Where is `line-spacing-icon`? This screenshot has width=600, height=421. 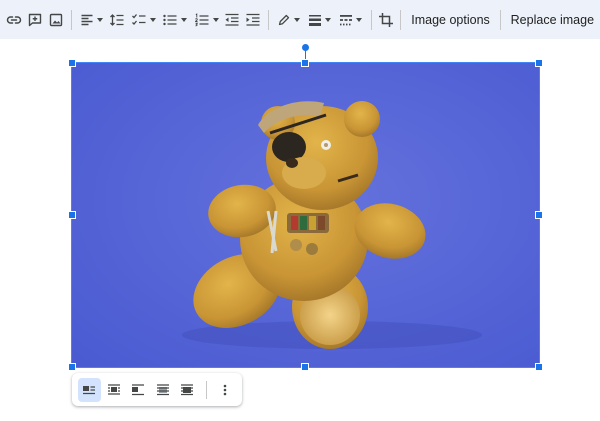
line-spacing-icon is located at coordinates (117, 19).